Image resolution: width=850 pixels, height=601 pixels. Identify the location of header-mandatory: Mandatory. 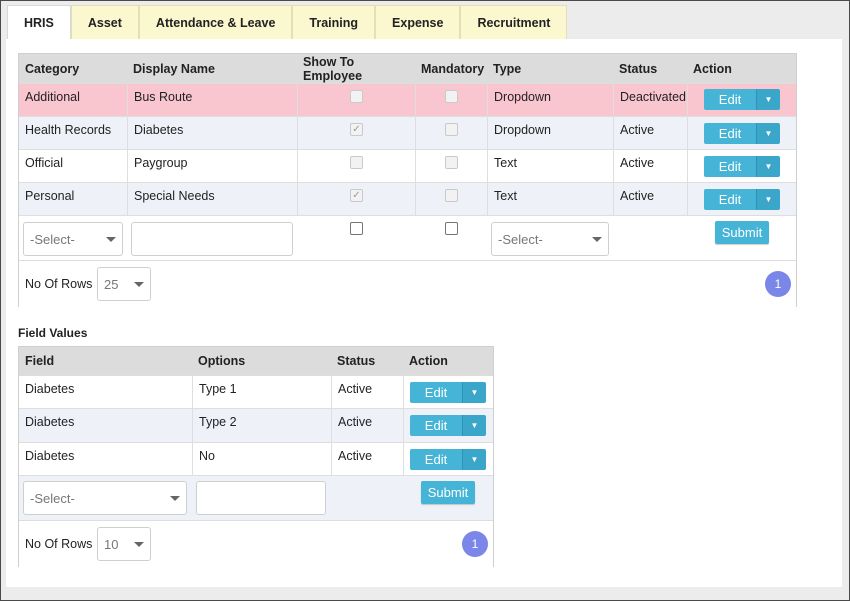
(453, 68).